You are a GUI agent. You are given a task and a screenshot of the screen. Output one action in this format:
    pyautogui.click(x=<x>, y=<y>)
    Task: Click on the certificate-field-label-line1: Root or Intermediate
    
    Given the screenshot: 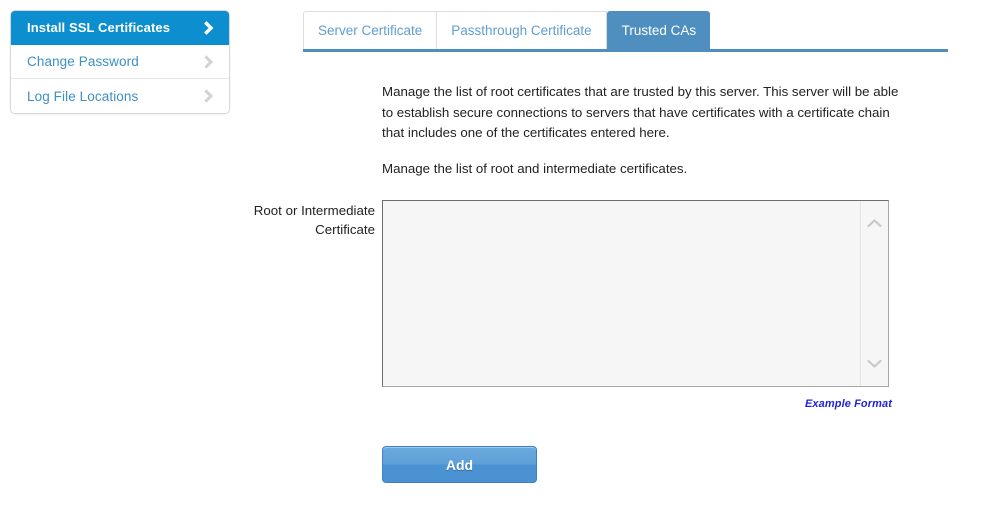 What is the action you would take?
    pyautogui.click(x=314, y=210)
    